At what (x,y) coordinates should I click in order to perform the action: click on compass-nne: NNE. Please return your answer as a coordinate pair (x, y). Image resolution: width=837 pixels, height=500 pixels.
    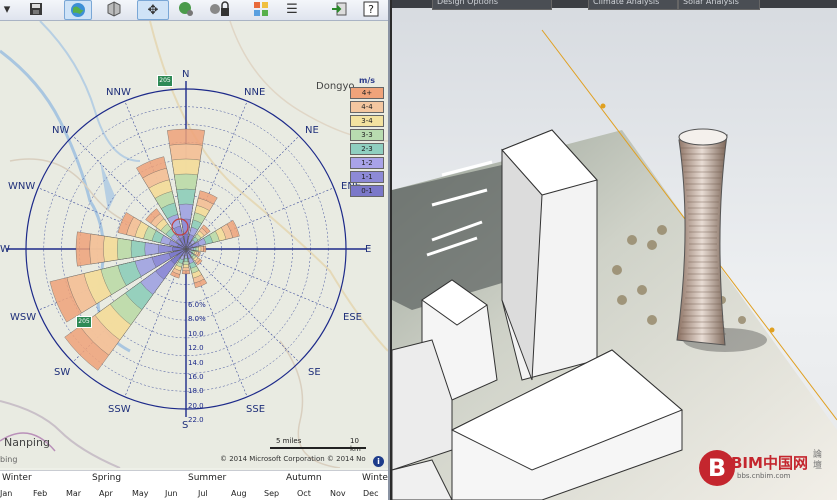
    Looking at the image, I should click on (255, 92).